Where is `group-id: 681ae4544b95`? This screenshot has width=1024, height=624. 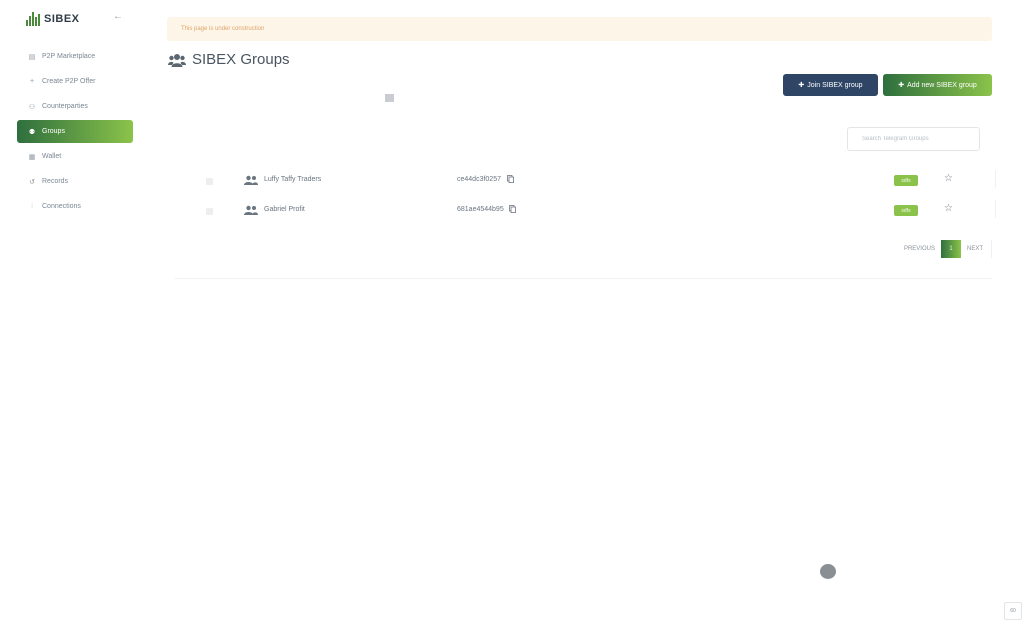
group-id: 681ae4544b95 is located at coordinates (480, 209).